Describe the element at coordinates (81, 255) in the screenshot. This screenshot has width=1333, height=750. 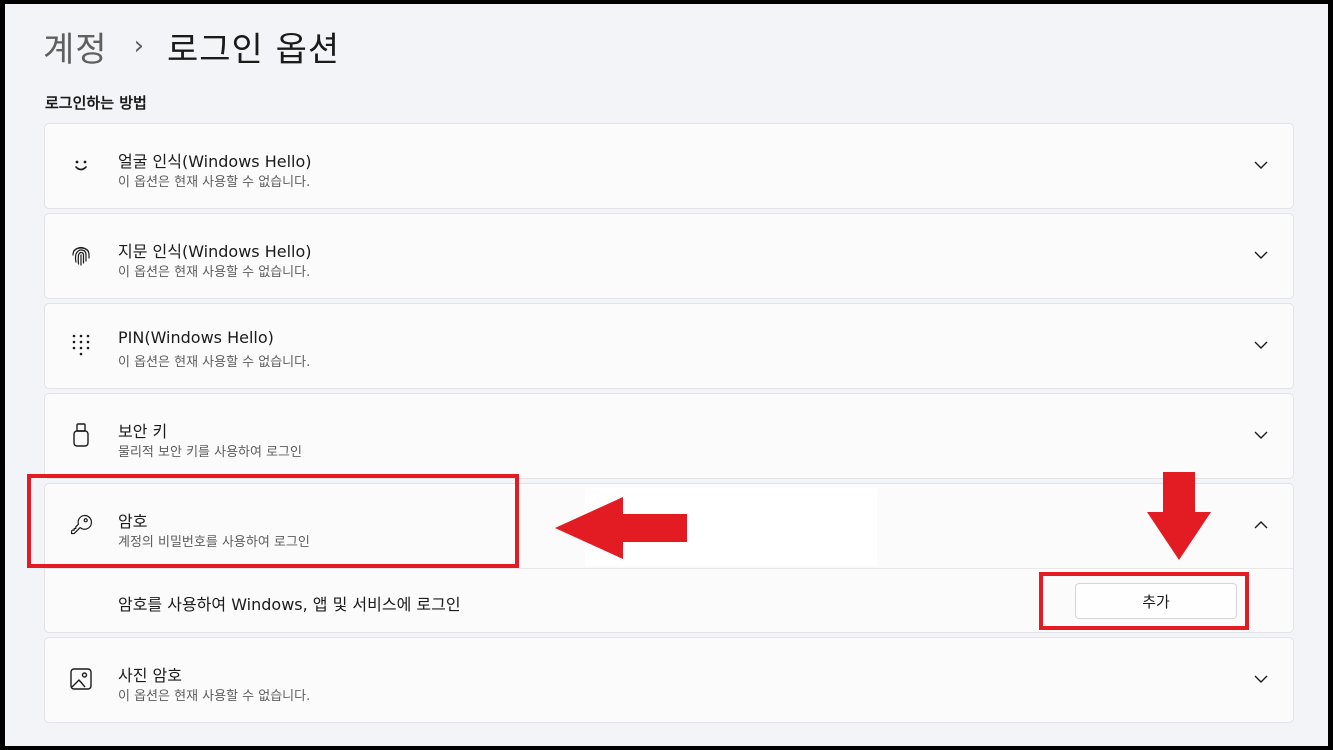
I see `fingerprint-icon` at that location.